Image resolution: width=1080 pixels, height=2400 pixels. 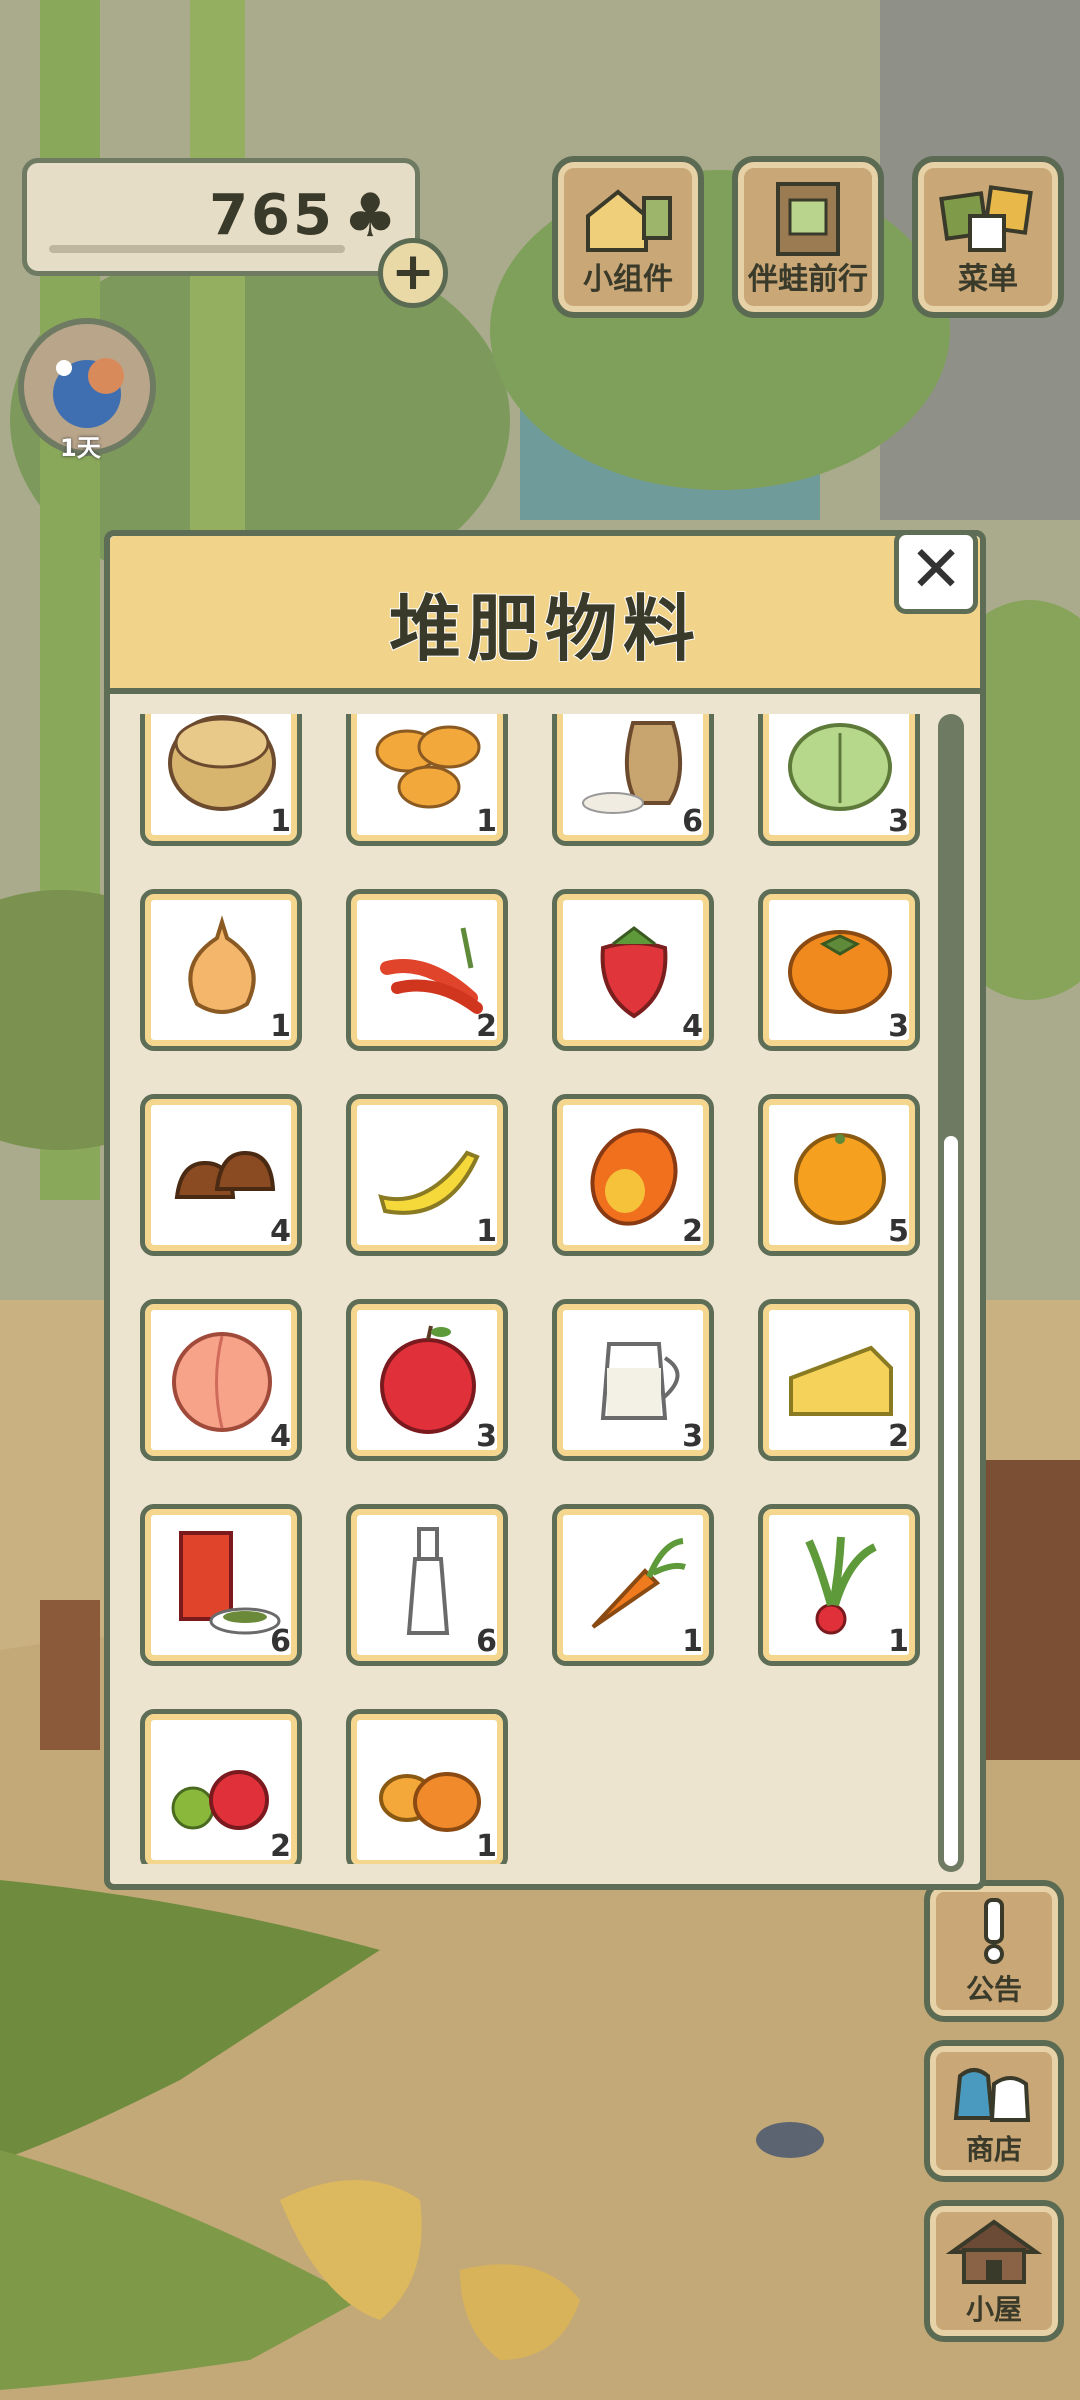 I want to click on chili-peppers-icon, so click(x=431, y=970).